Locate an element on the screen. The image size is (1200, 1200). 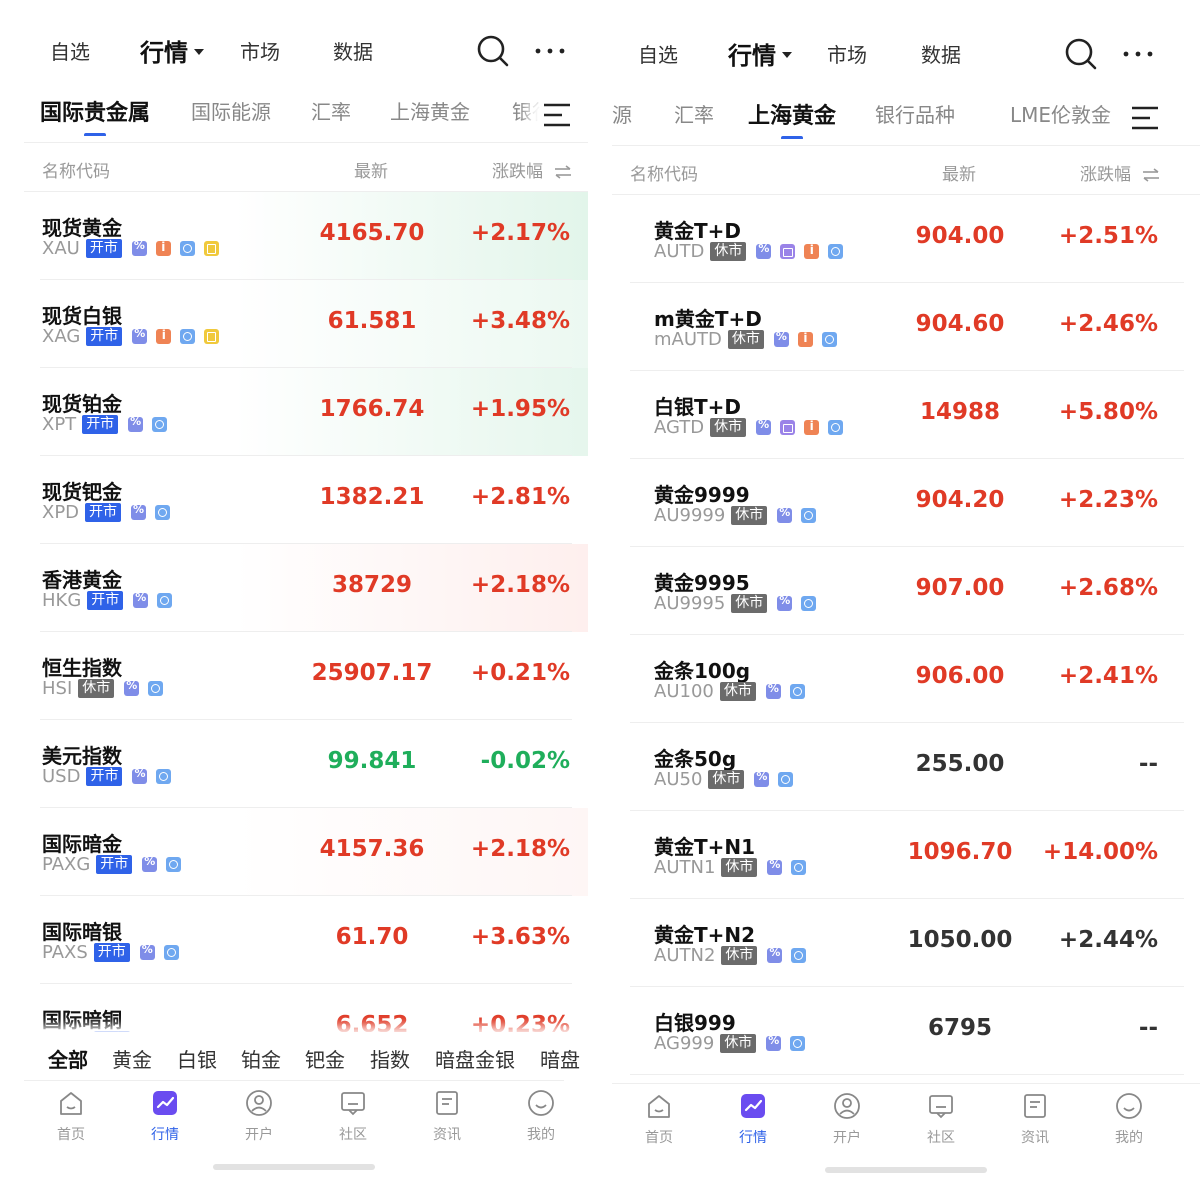
change-percent: +2.81% is located at coordinates (520, 497).